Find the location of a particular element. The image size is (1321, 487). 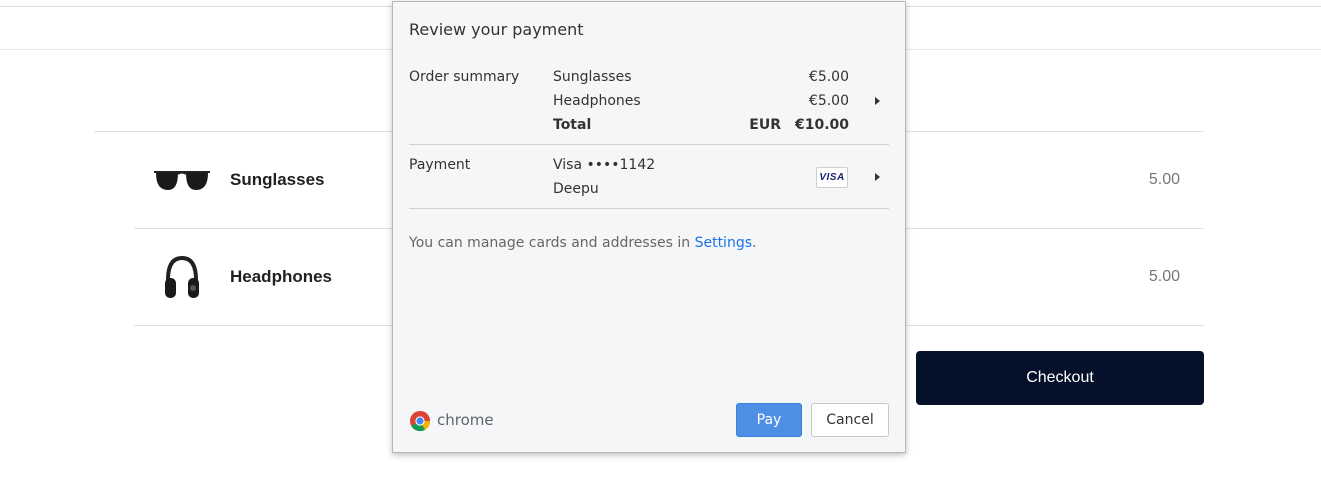

total-label: Total is located at coordinates (572, 125).